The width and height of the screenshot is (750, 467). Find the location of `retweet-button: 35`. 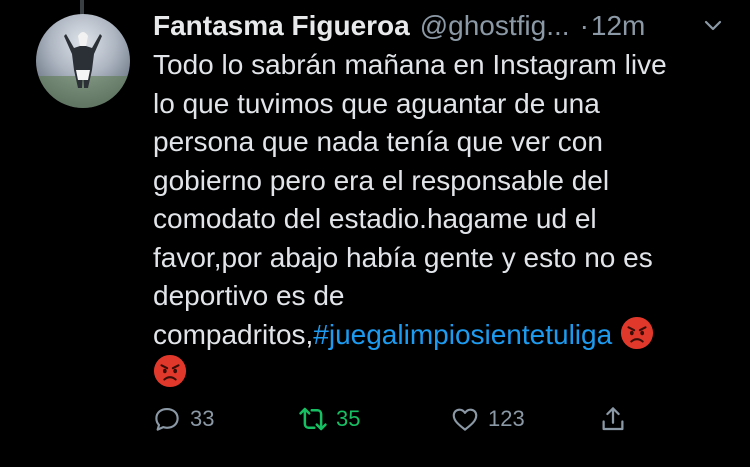

retweet-button: 35 is located at coordinates (329, 419).